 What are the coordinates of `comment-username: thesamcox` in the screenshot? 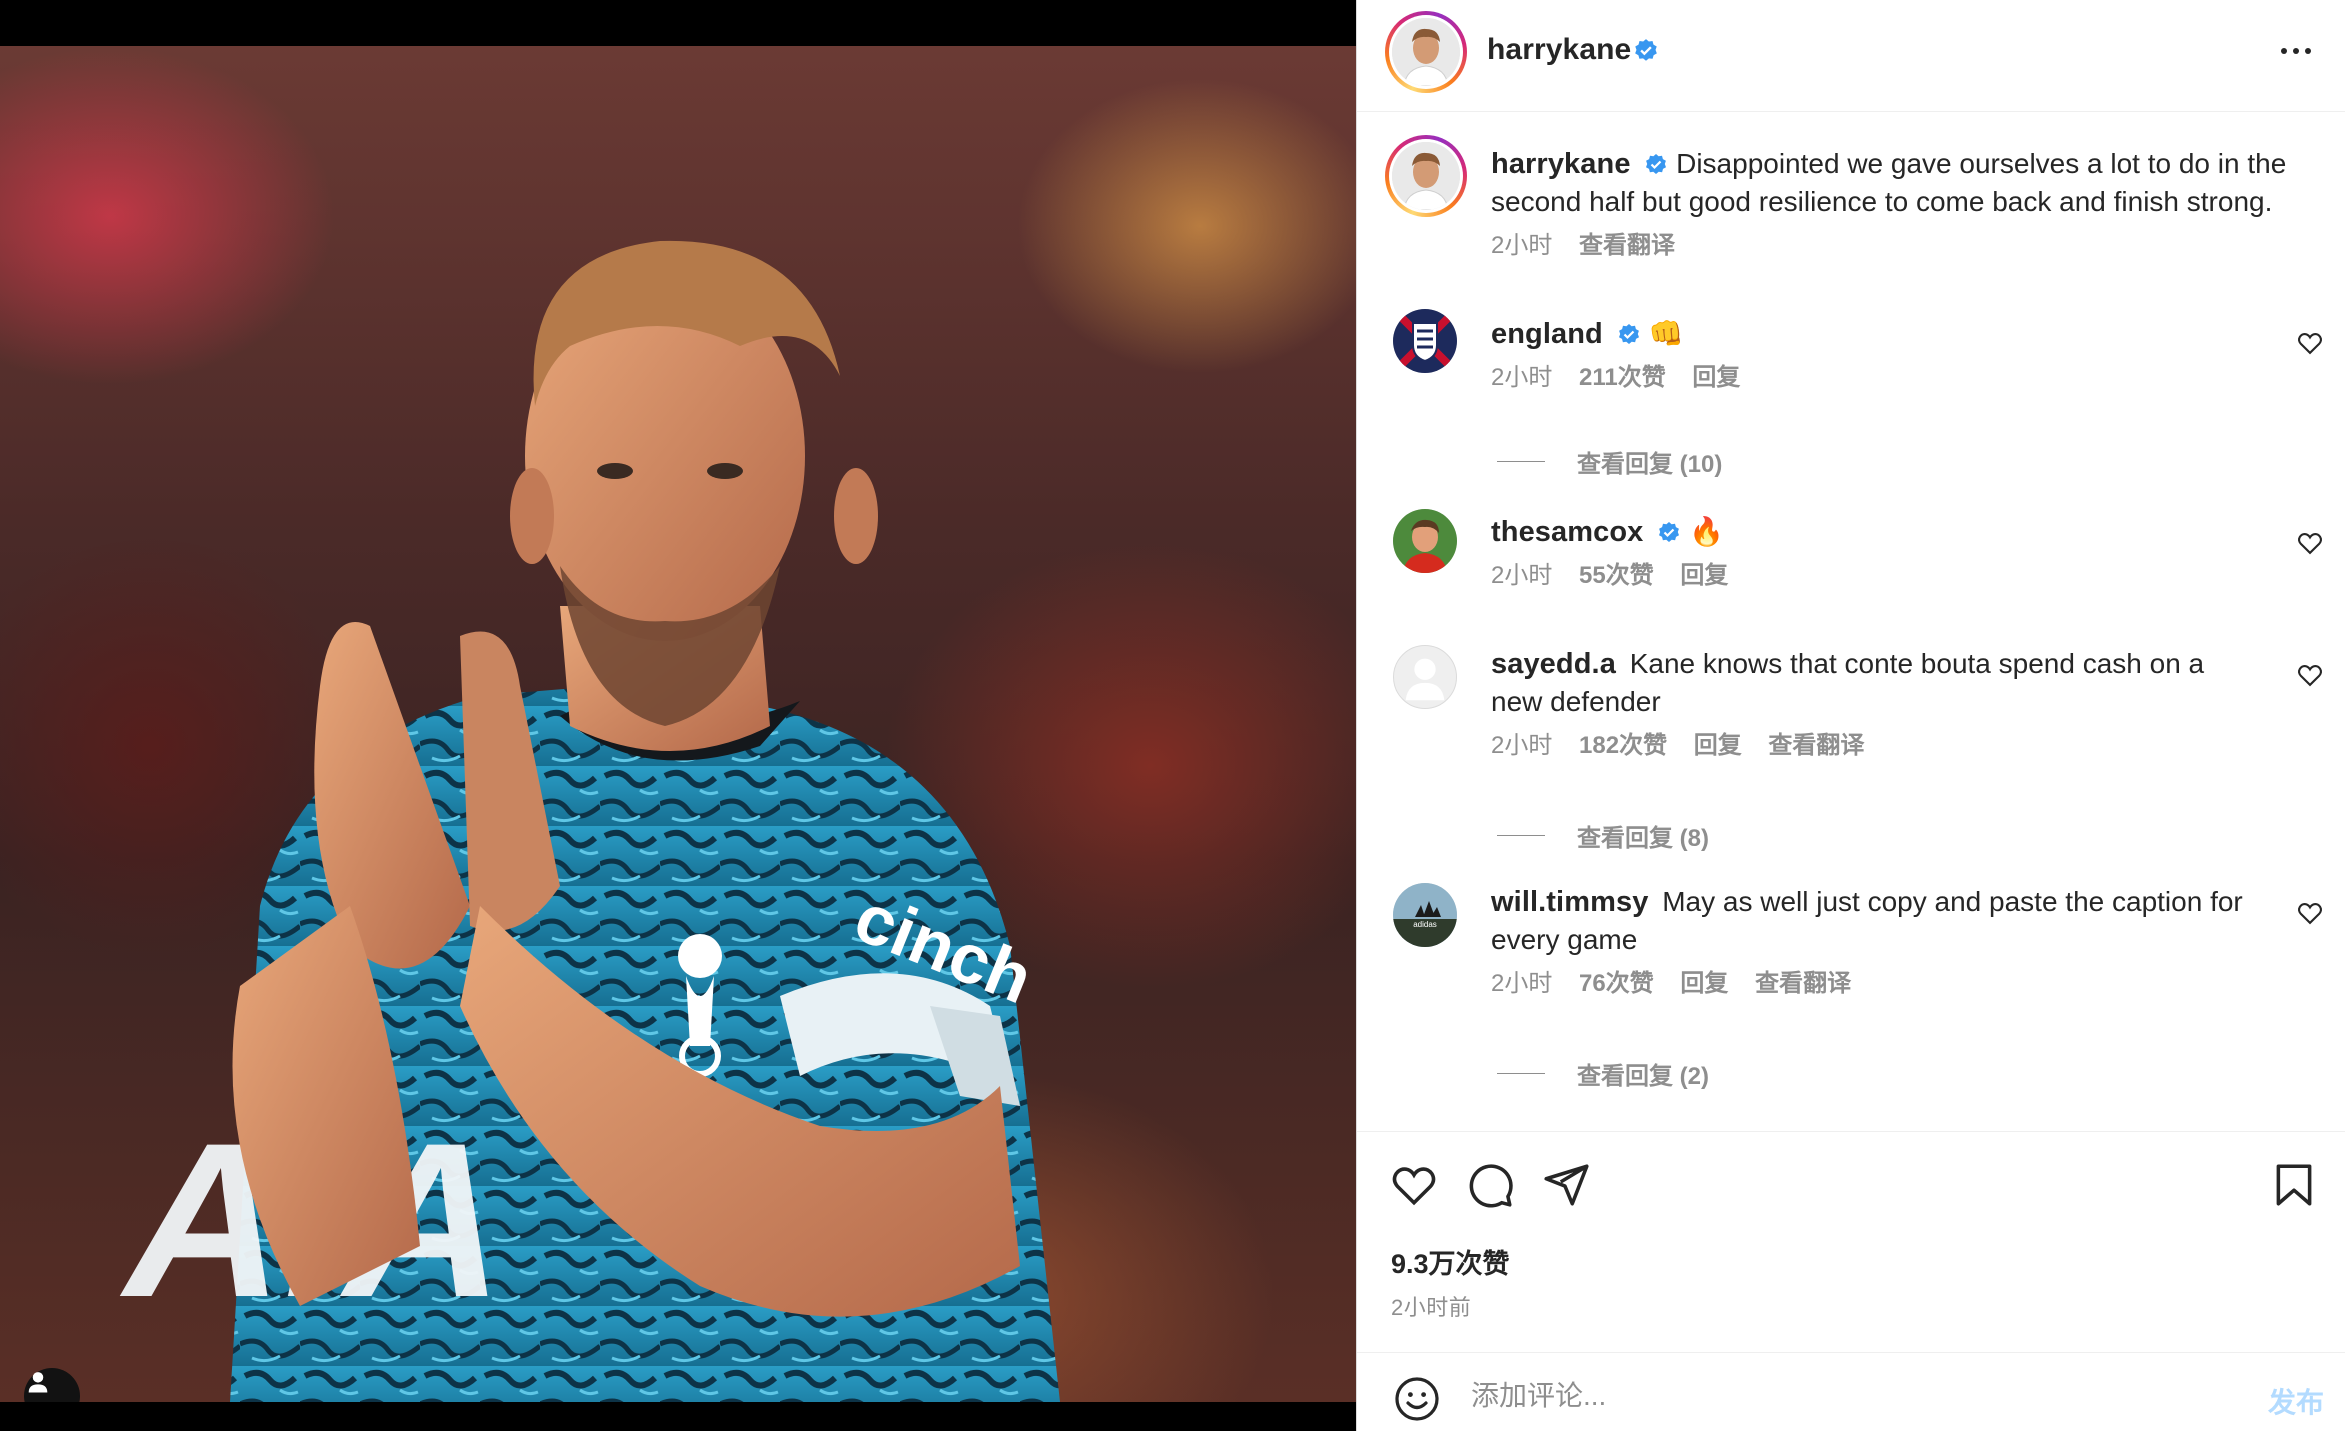 It's located at (1567, 532).